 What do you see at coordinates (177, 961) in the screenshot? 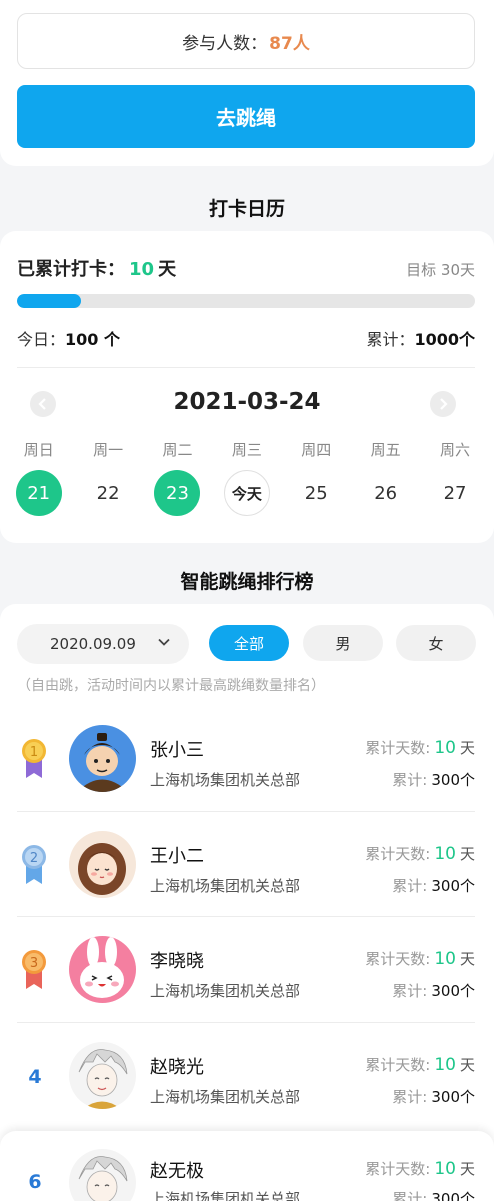
I see `user-name: 李晓晓` at bounding box center [177, 961].